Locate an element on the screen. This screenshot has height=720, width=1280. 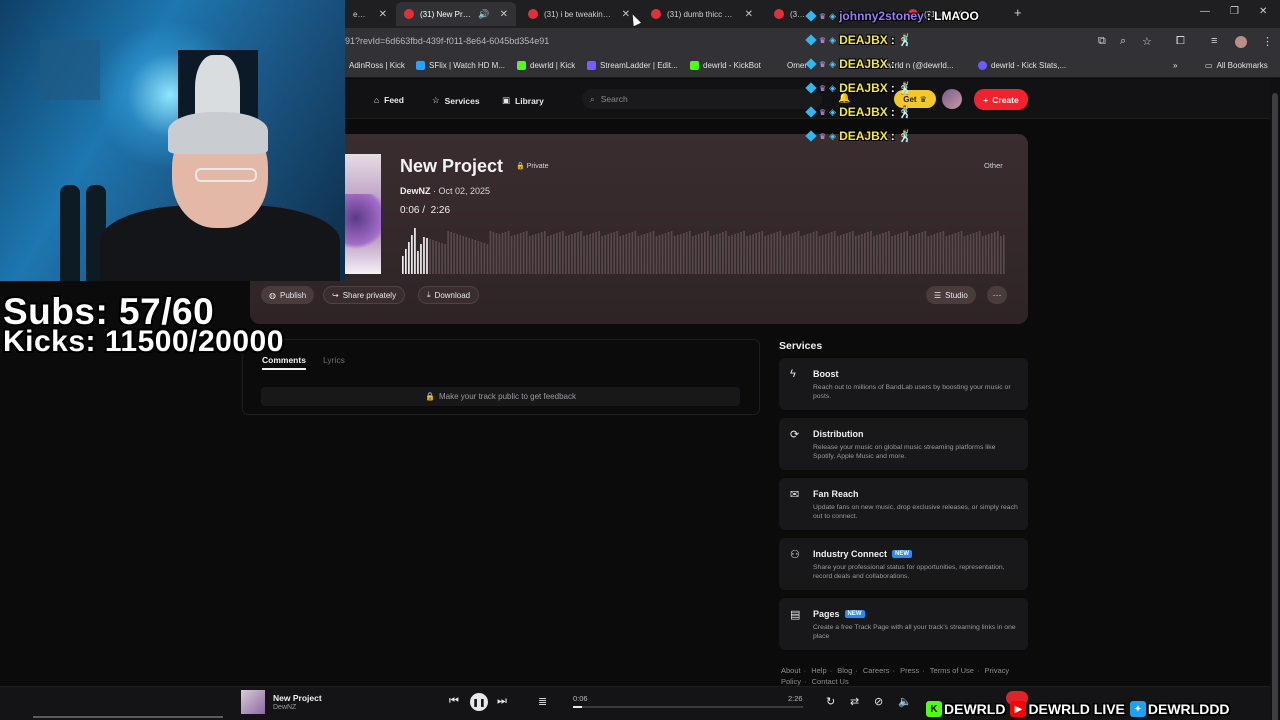
bookmarks-overflow-icon: » is located at coordinates (1175, 65).